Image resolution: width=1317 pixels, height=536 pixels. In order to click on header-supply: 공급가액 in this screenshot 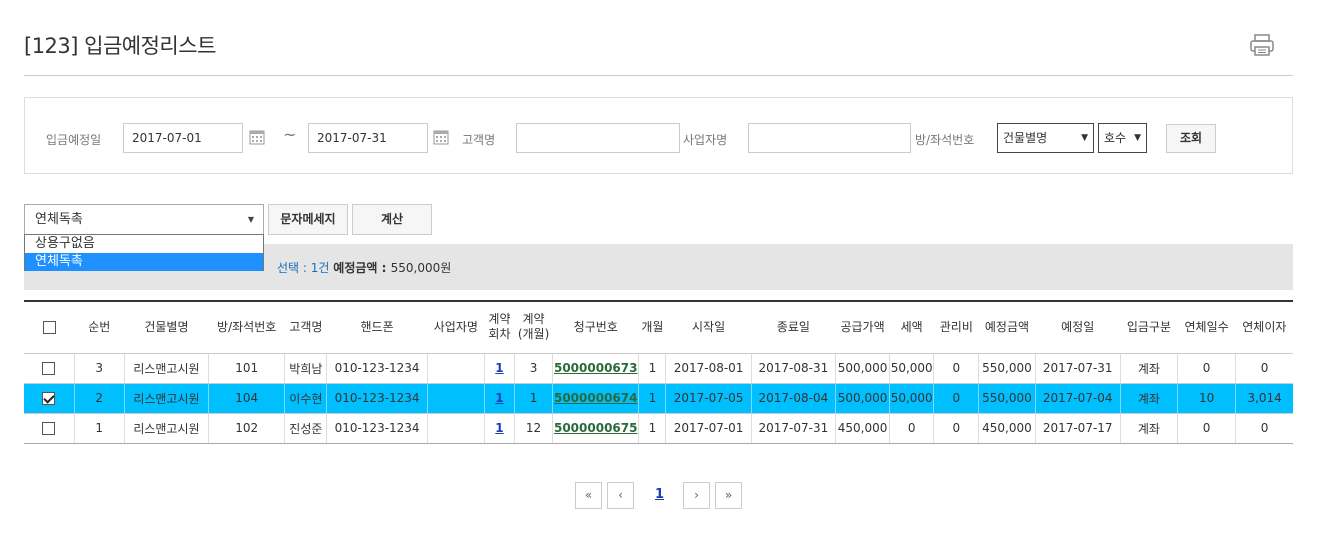, I will do `click(862, 327)`.